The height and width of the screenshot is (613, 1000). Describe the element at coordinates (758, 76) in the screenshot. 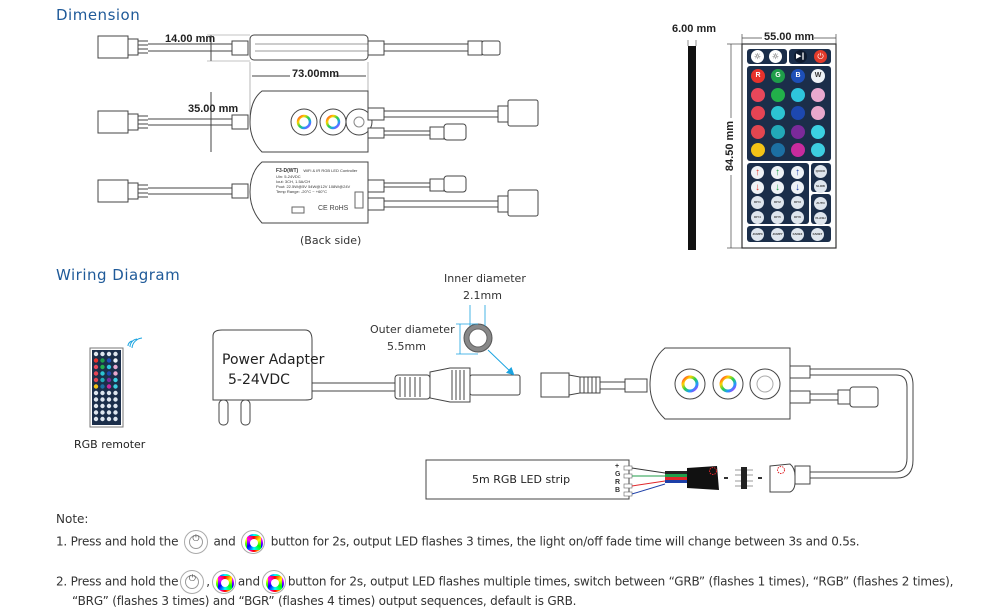

I see `color-button: R` at that location.